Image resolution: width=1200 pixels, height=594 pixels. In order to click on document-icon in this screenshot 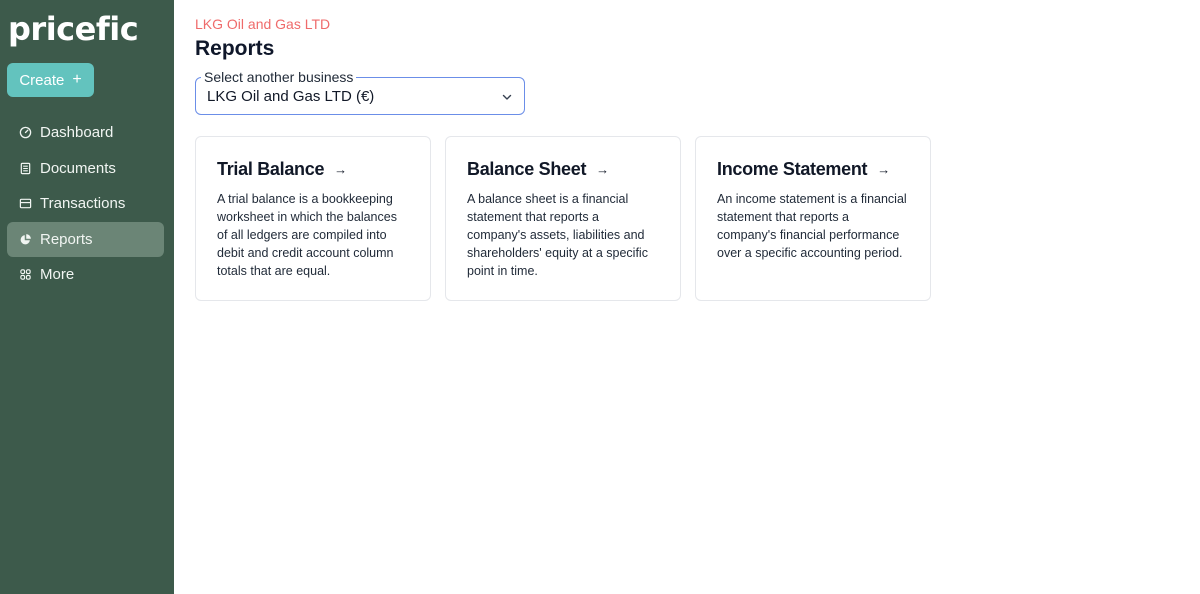, I will do `click(25, 168)`.